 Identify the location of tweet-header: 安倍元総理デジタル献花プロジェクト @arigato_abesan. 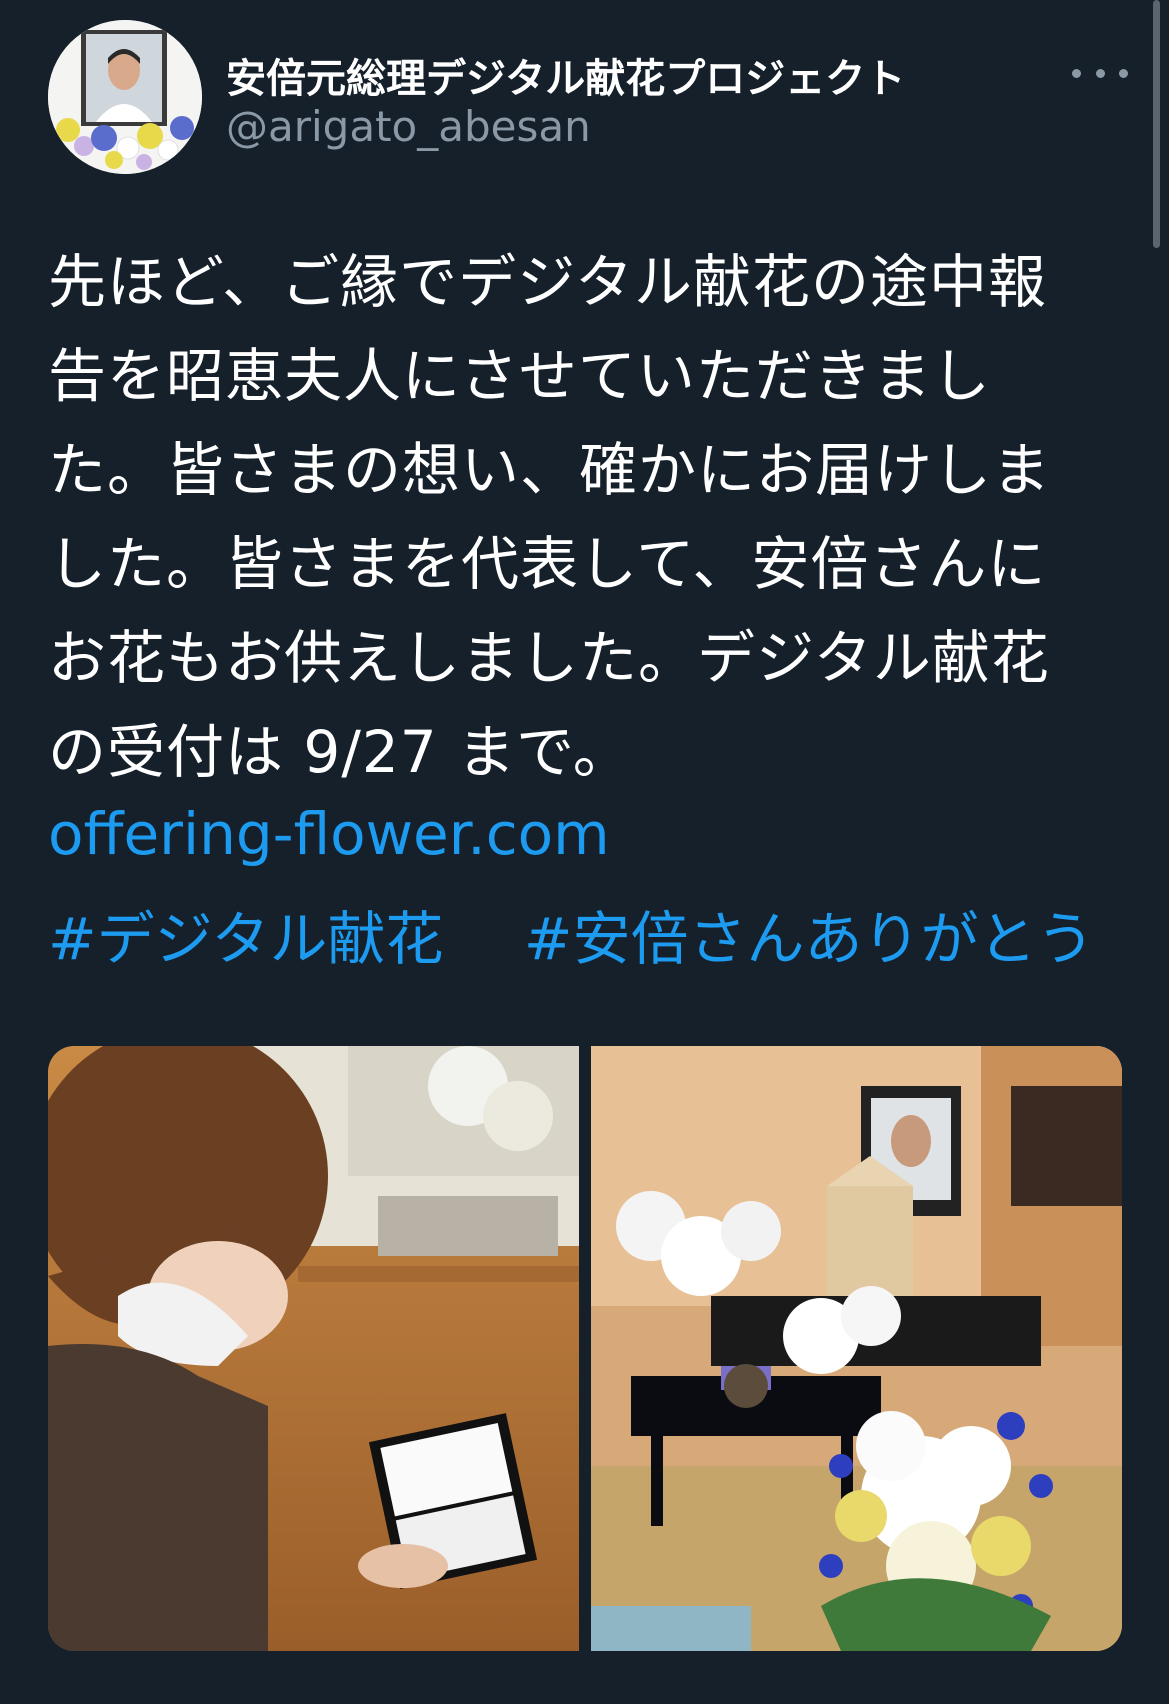
(588, 97).